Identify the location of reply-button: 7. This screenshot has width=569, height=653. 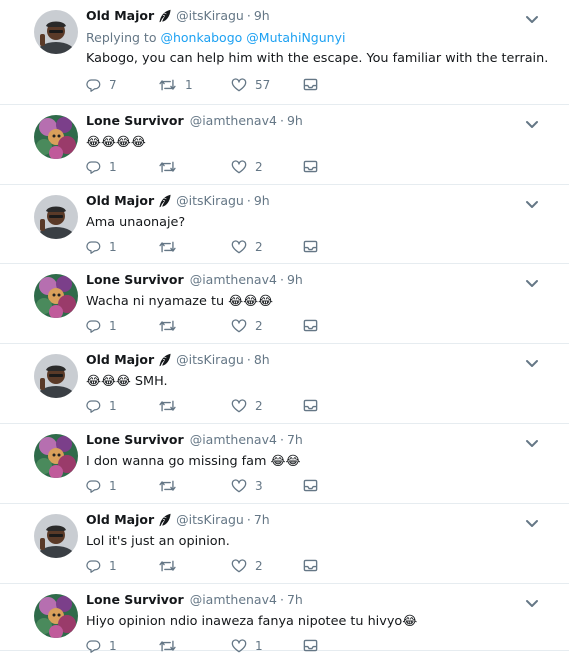
(101, 85).